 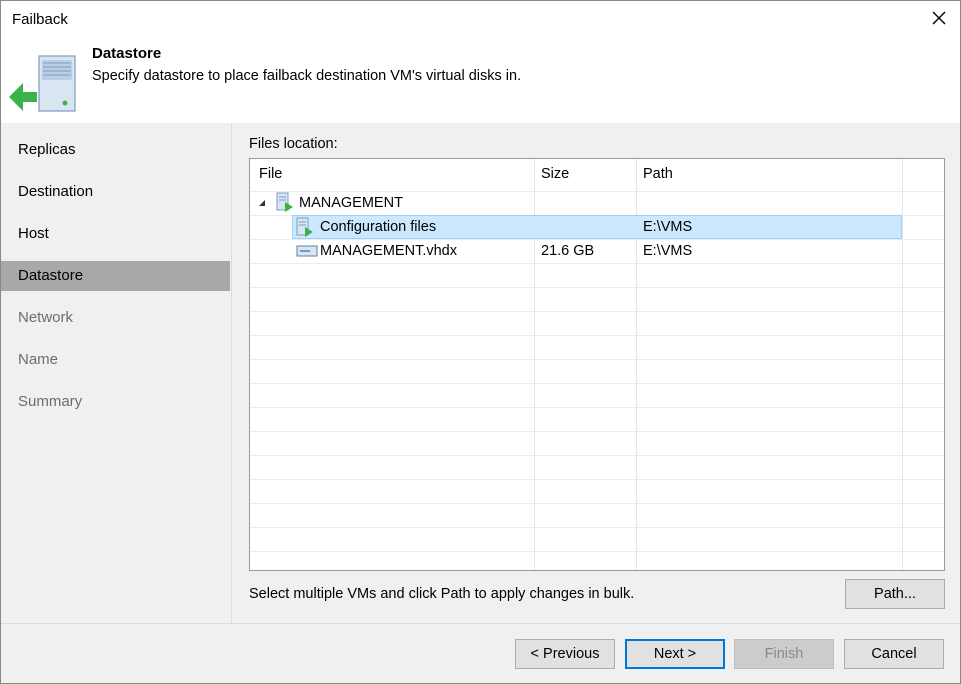 I want to click on column-header-file: File, so click(x=270, y=174).